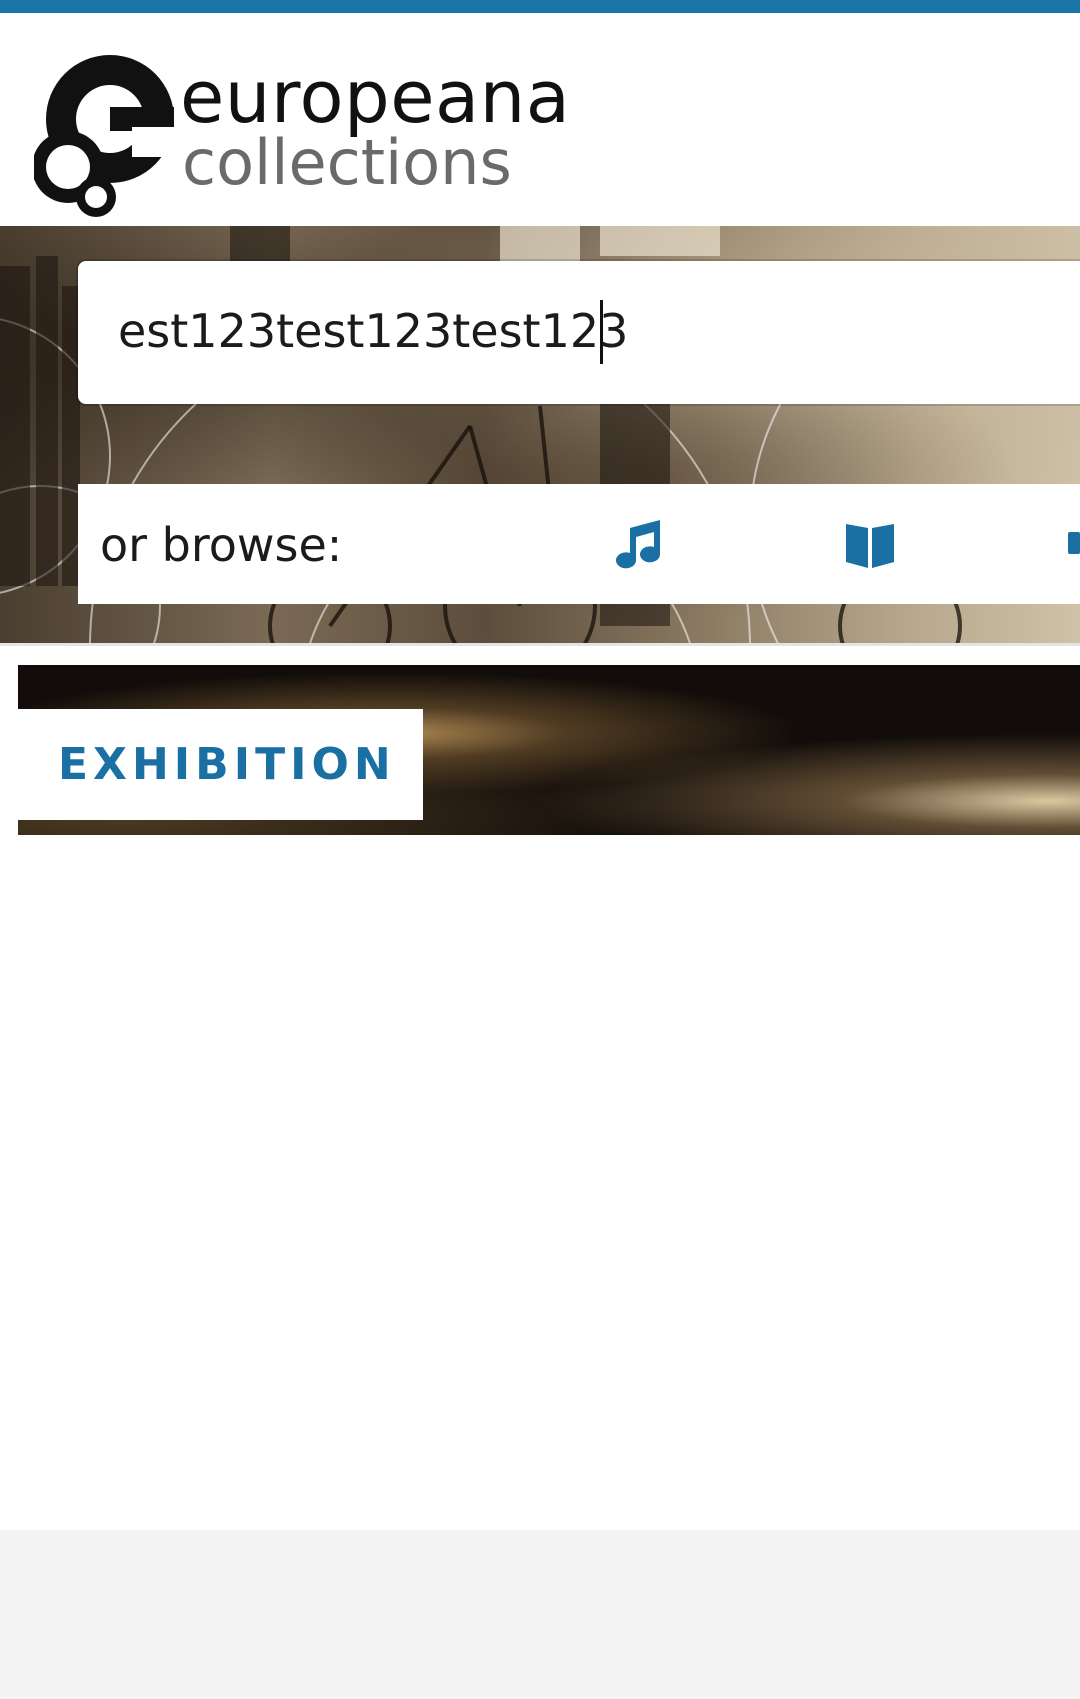 This screenshot has width=1080, height=1699. I want to click on europeana-e-logo-icon, so click(104, 133).